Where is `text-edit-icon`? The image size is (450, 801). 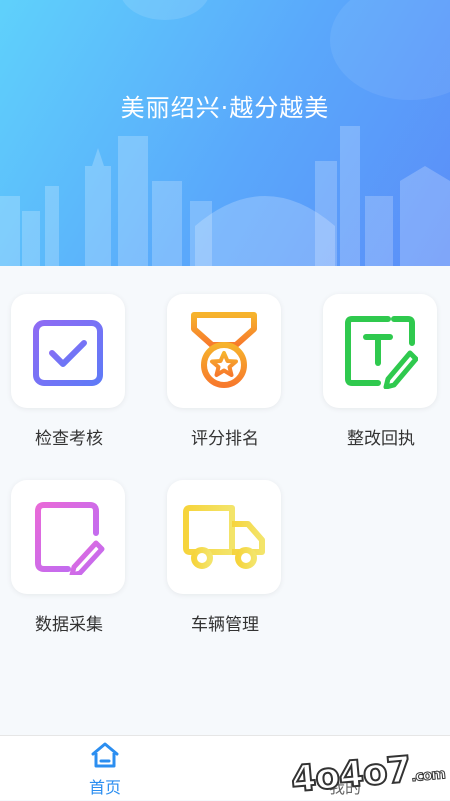
text-edit-icon is located at coordinates (381, 352).